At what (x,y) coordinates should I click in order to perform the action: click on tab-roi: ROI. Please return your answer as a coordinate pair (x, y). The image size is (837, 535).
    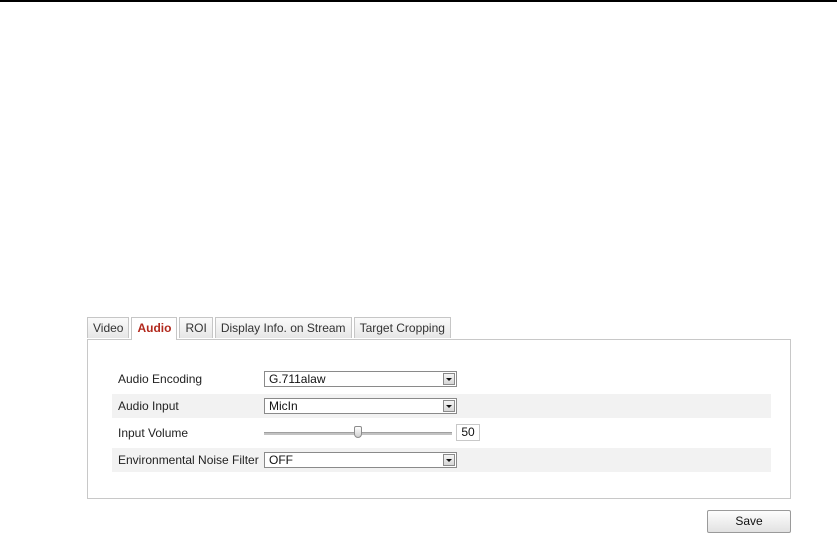
    Looking at the image, I should click on (196, 327).